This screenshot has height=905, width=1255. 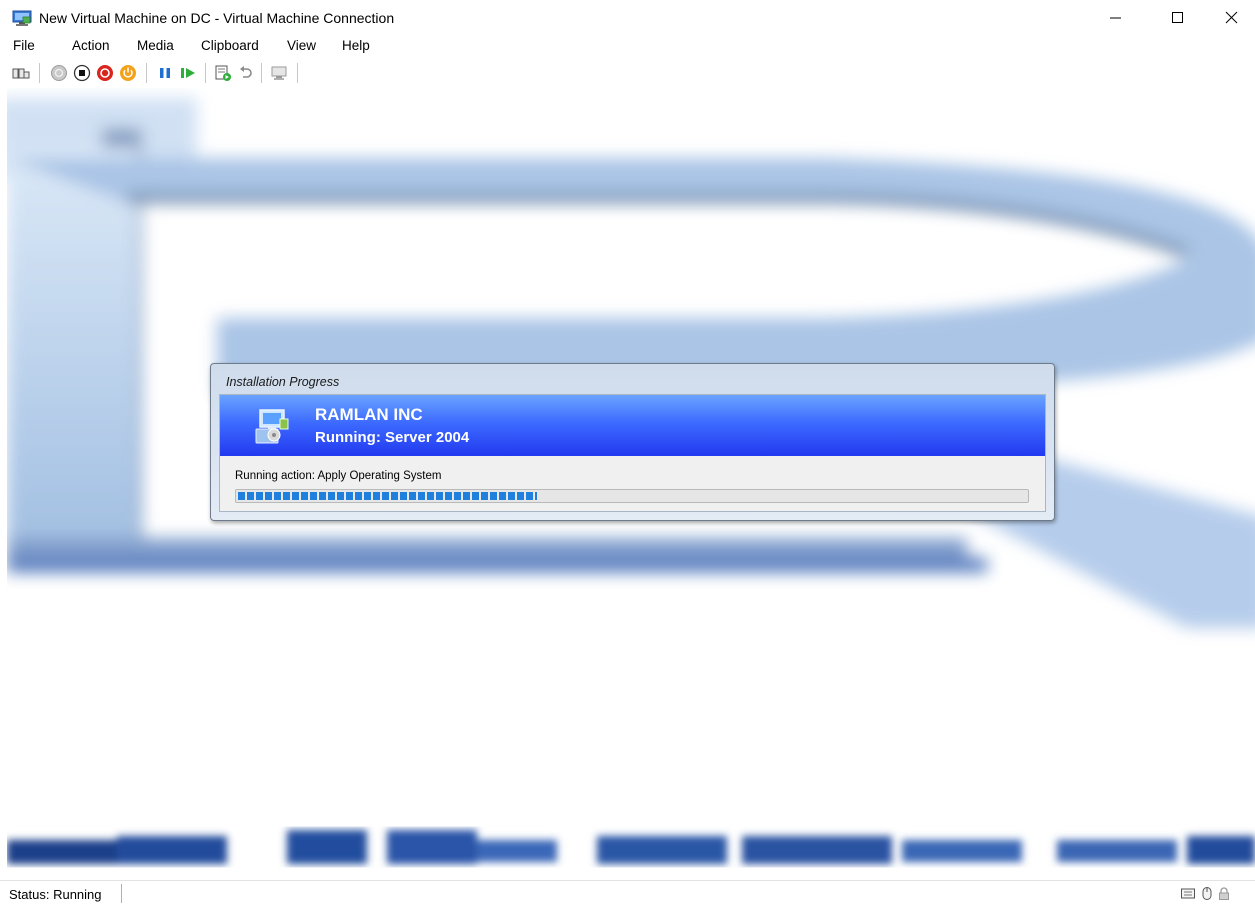 What do you see at coordinates (283, 382) in the screenshot?
I see `dialog-title: Installation Progress` at bounding box center [283, 382].